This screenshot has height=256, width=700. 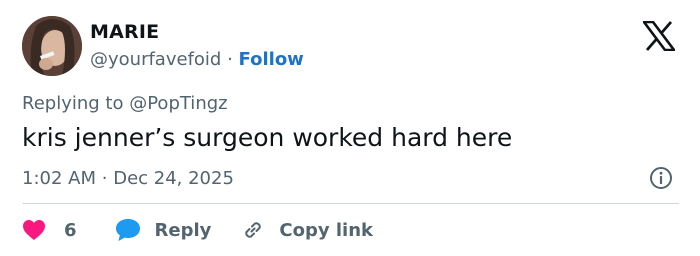 I want to click on action-bar: 6 Reply Copy link, so click(x=197, y=230).